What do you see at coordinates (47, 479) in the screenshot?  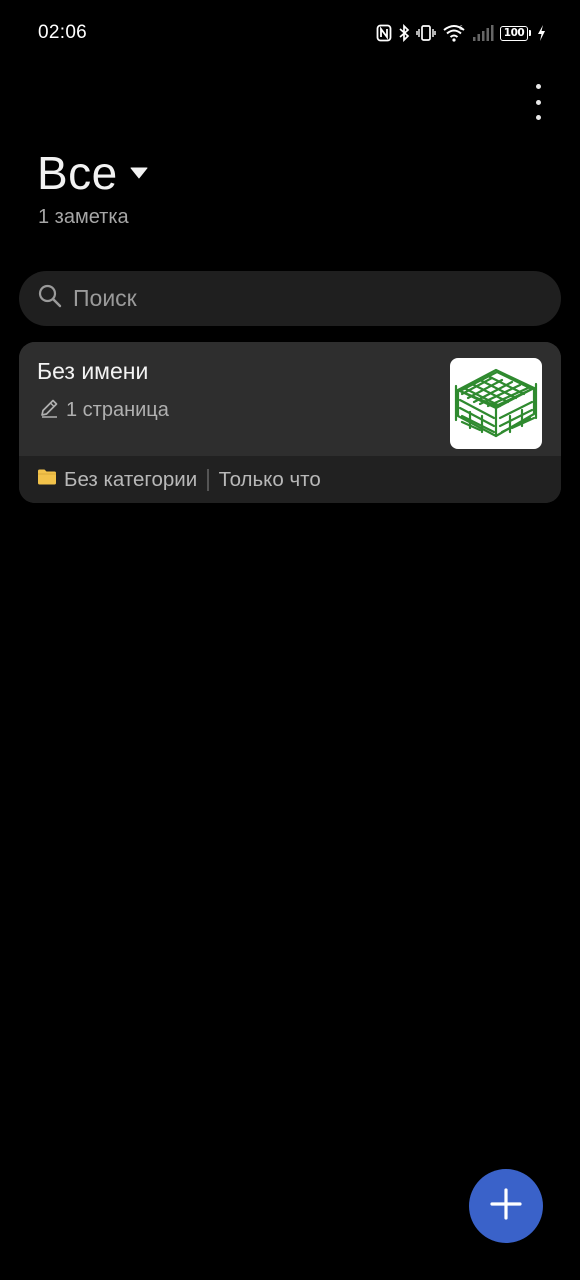 I see `folder-icon` at bounding box center [47, 479].